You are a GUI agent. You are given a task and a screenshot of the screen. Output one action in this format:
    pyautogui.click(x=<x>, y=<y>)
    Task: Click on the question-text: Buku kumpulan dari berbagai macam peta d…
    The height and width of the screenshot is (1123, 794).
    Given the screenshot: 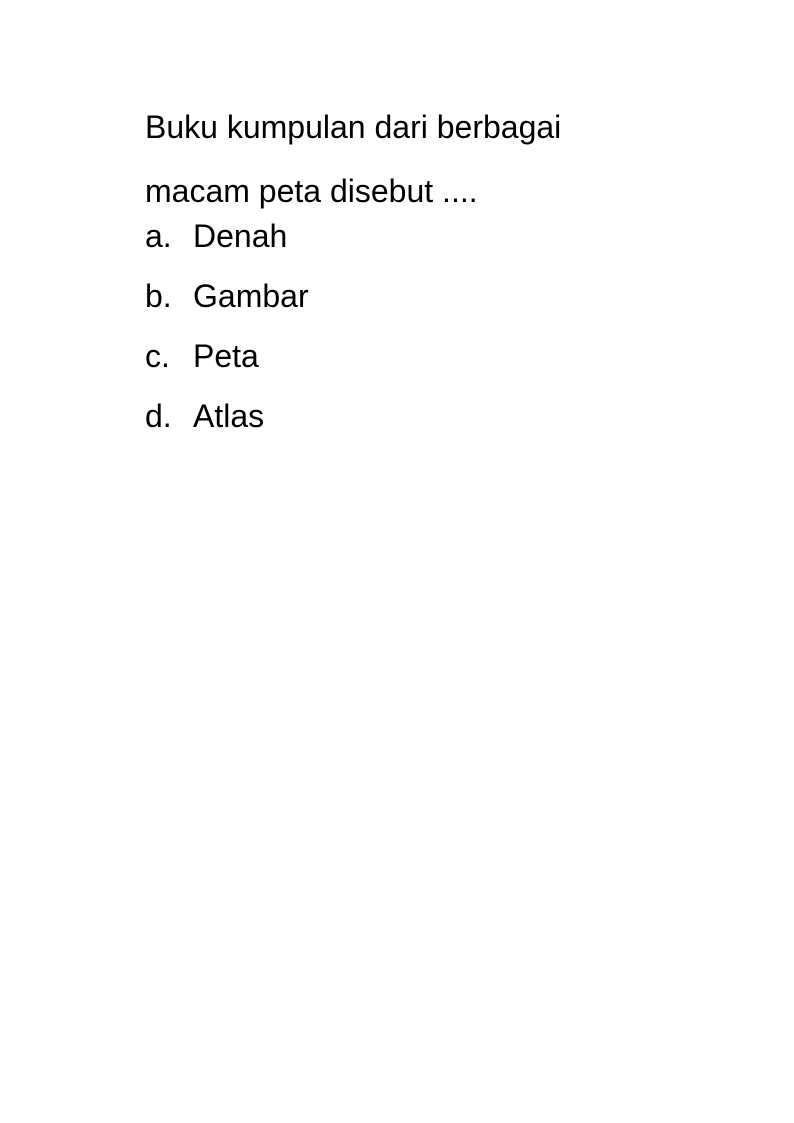 What is the action you would take?
    pyautogui.click(x=405, y=159)
    